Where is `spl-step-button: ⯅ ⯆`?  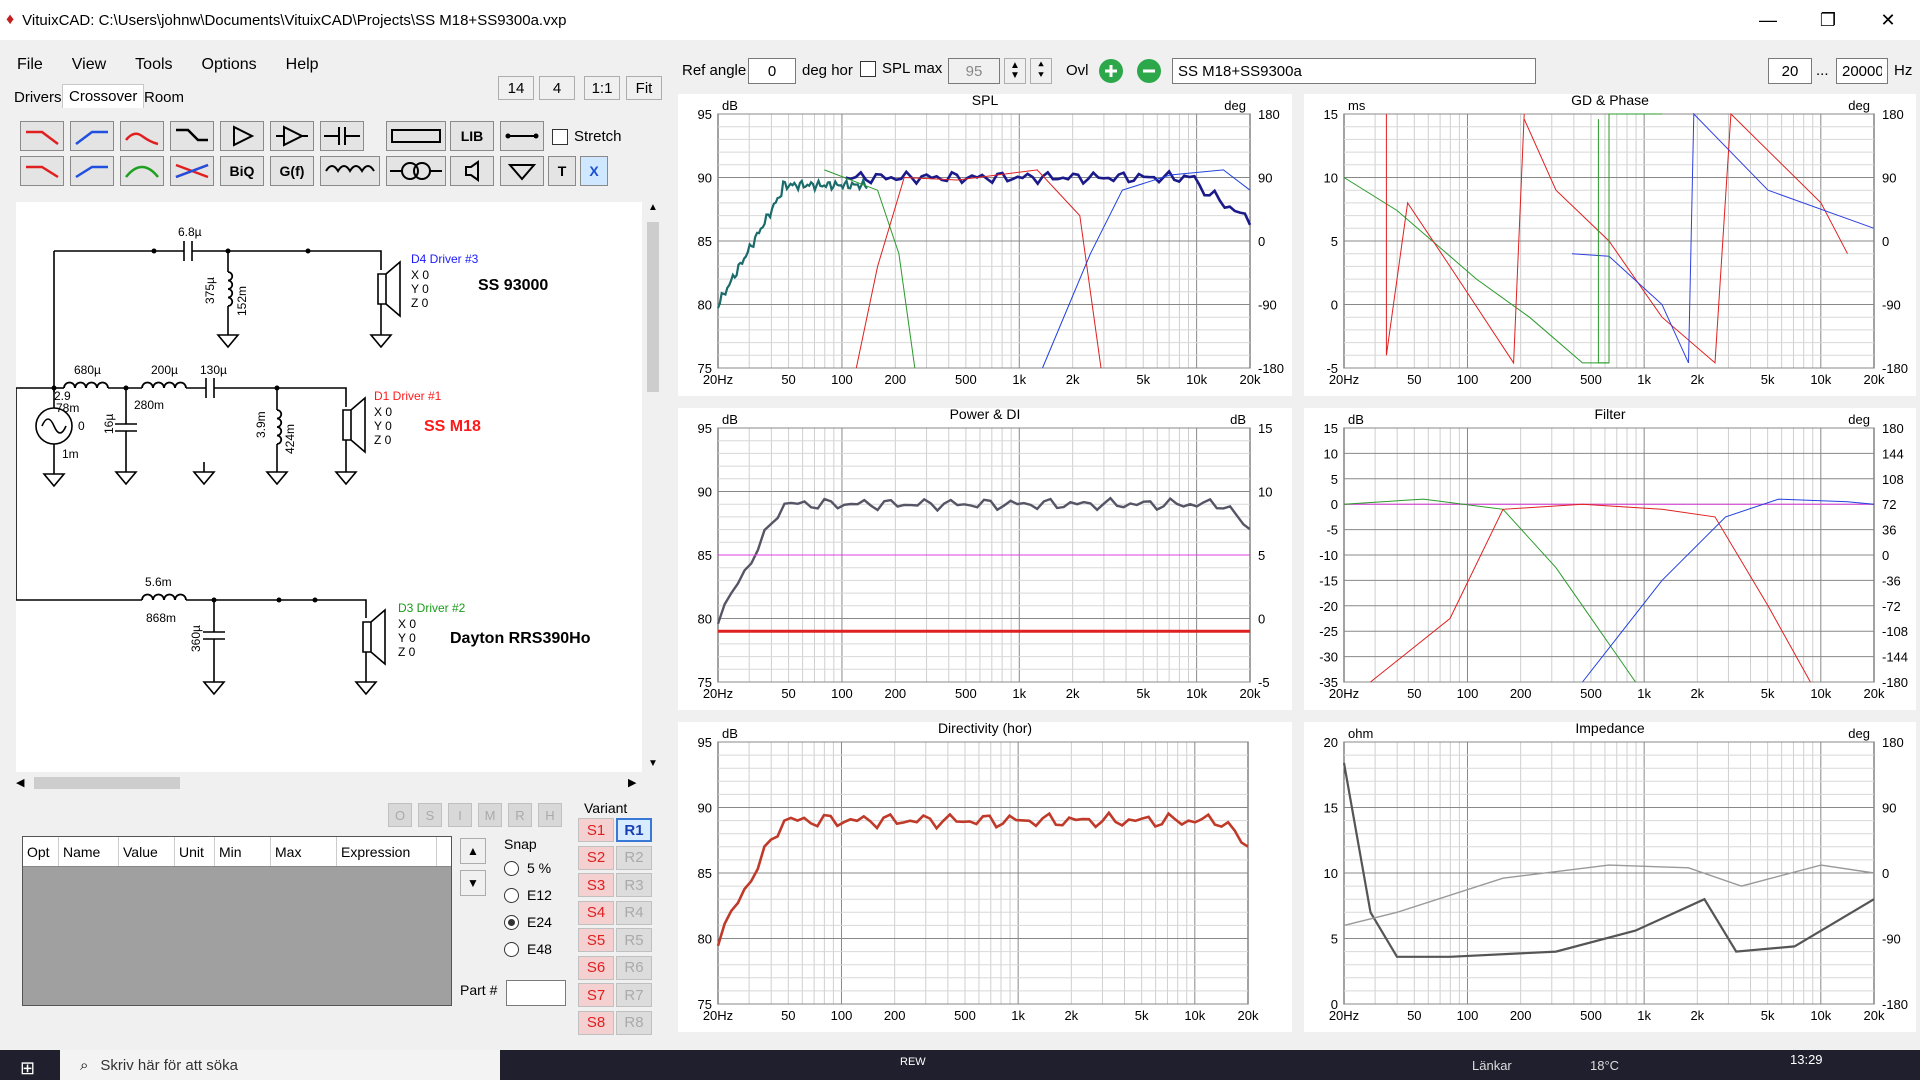 spl-step-button: ⯅ ⯆ is located at coordinates (1041, 71).